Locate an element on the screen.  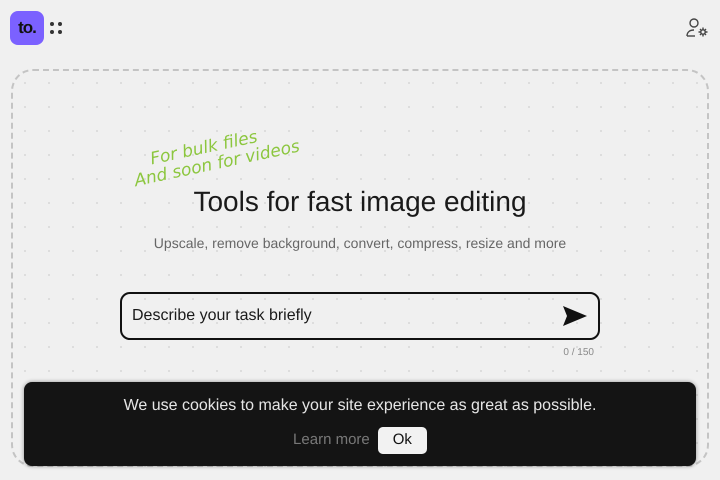
learn-more-link: Learn more is located at coordinates (331, 440).